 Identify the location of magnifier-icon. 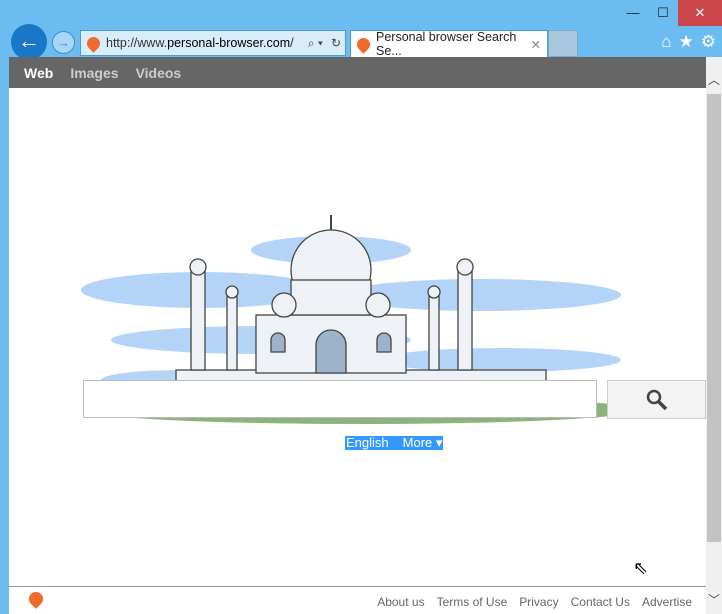
(656, 399).